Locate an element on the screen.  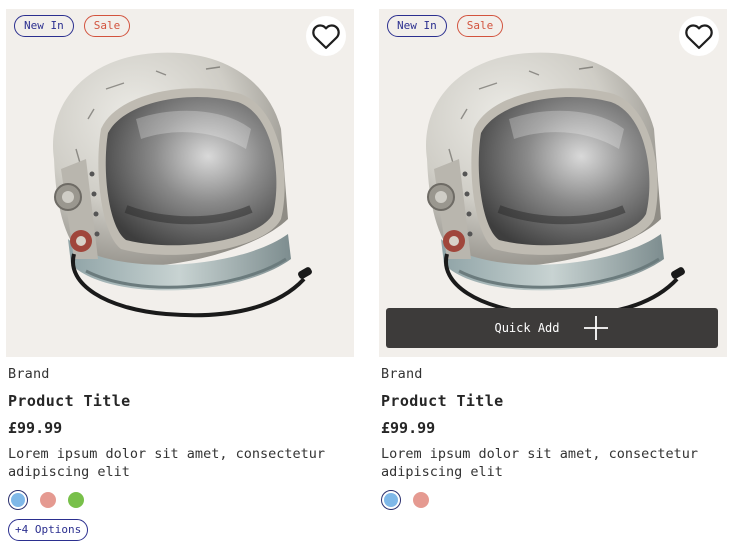
quick-add-button: Quick Add is located at coordinates (552, 328).